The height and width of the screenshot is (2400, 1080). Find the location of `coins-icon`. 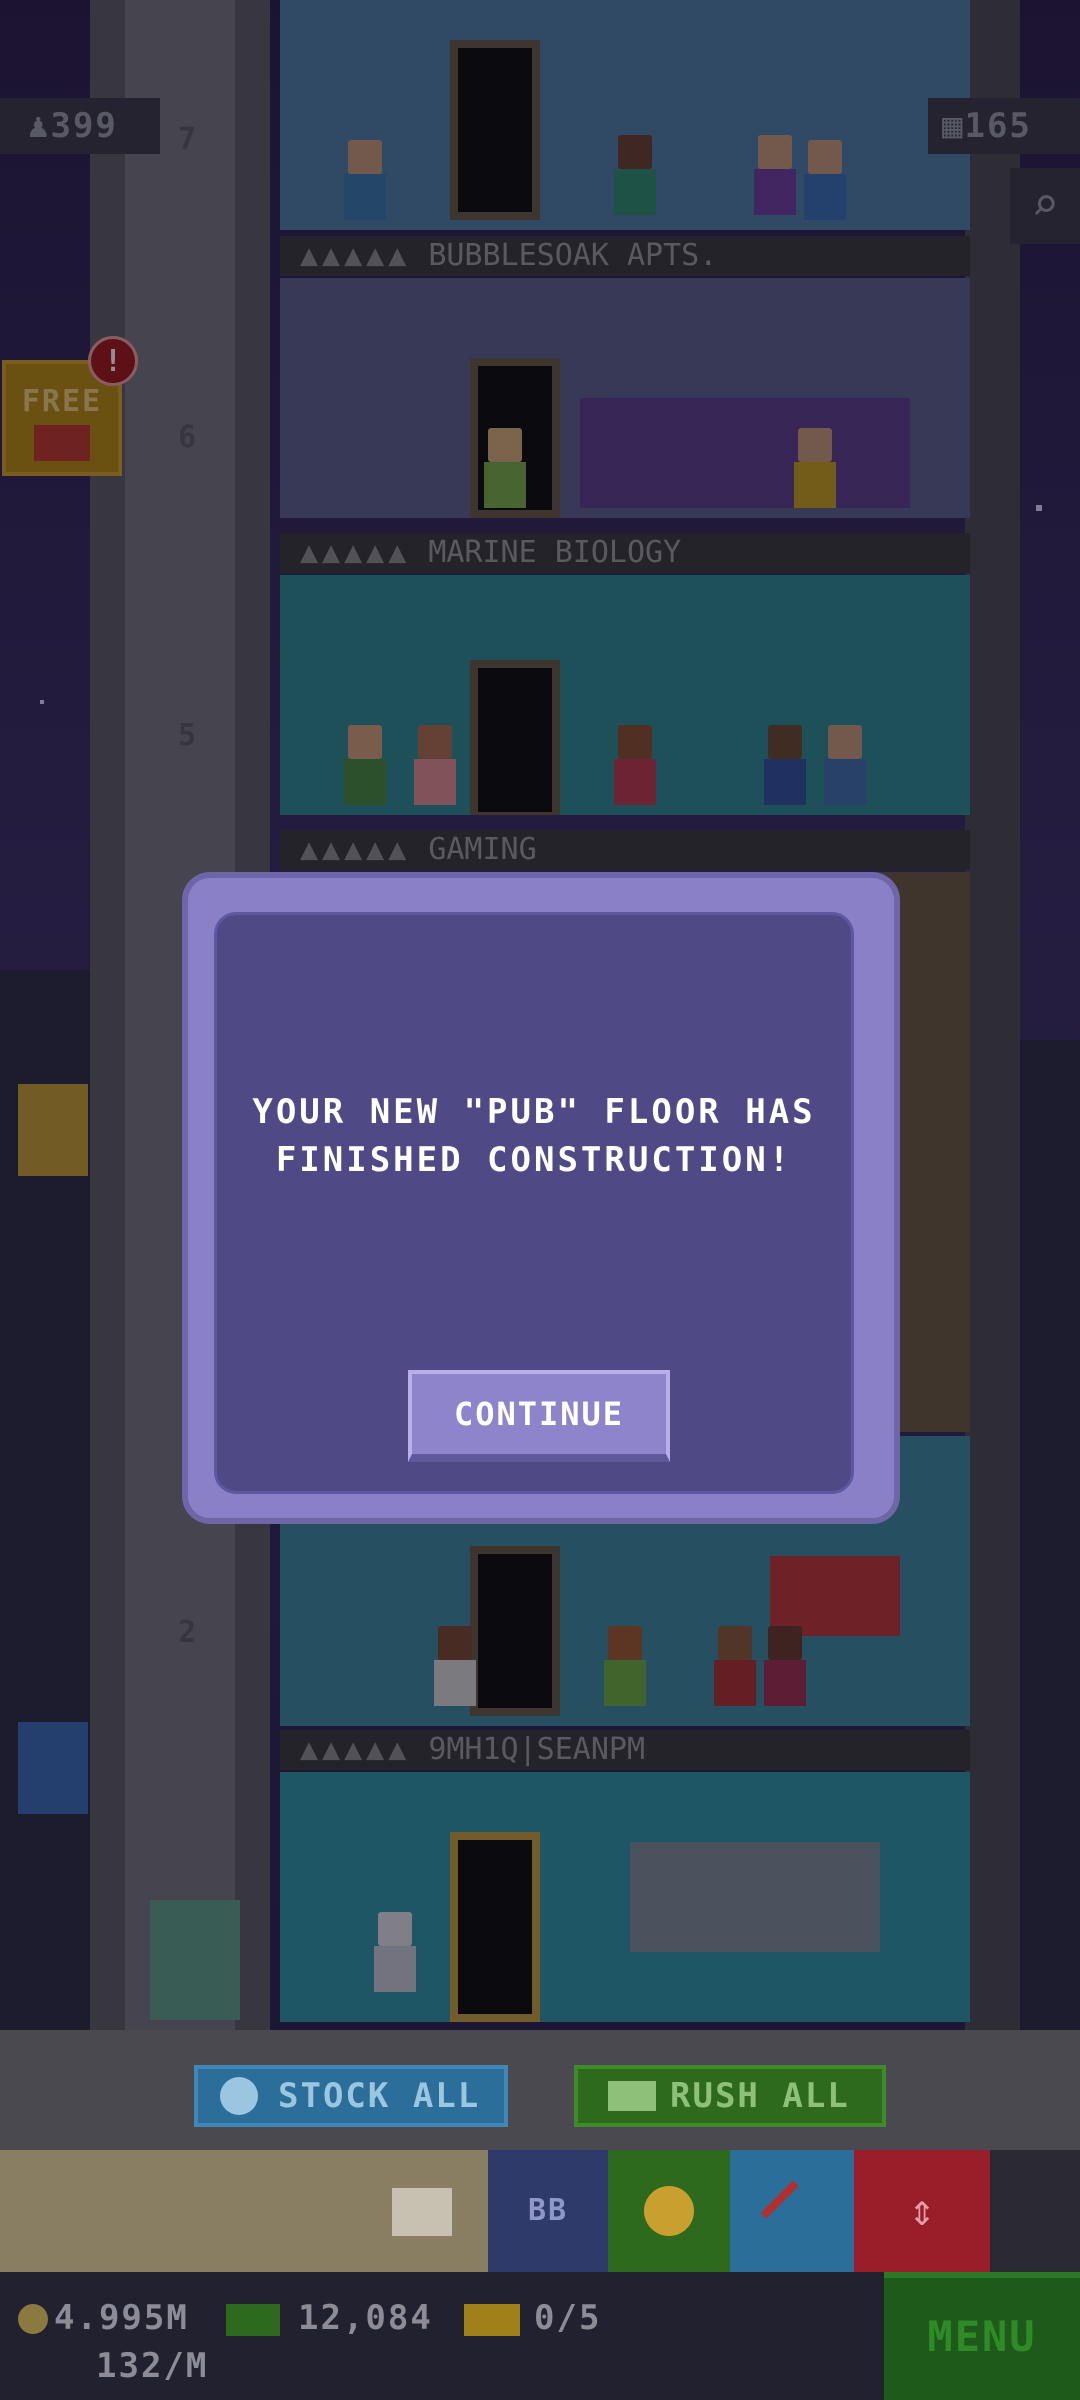

coins-icon is located at coordinates (669, 2211).